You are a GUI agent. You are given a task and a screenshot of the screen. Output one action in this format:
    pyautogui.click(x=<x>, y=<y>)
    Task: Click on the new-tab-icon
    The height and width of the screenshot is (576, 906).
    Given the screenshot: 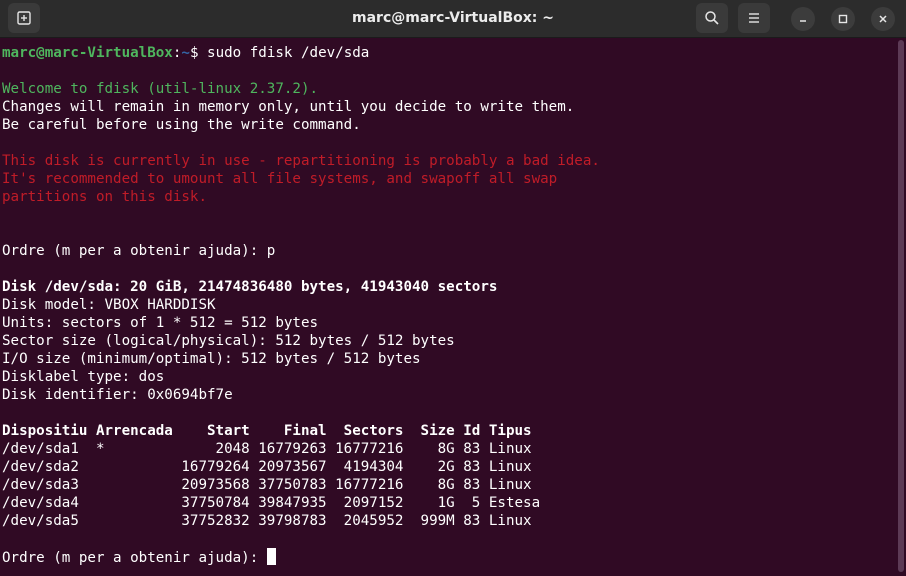 What is the action you would take?
    pyautogui.click(x=24, y=18)
    